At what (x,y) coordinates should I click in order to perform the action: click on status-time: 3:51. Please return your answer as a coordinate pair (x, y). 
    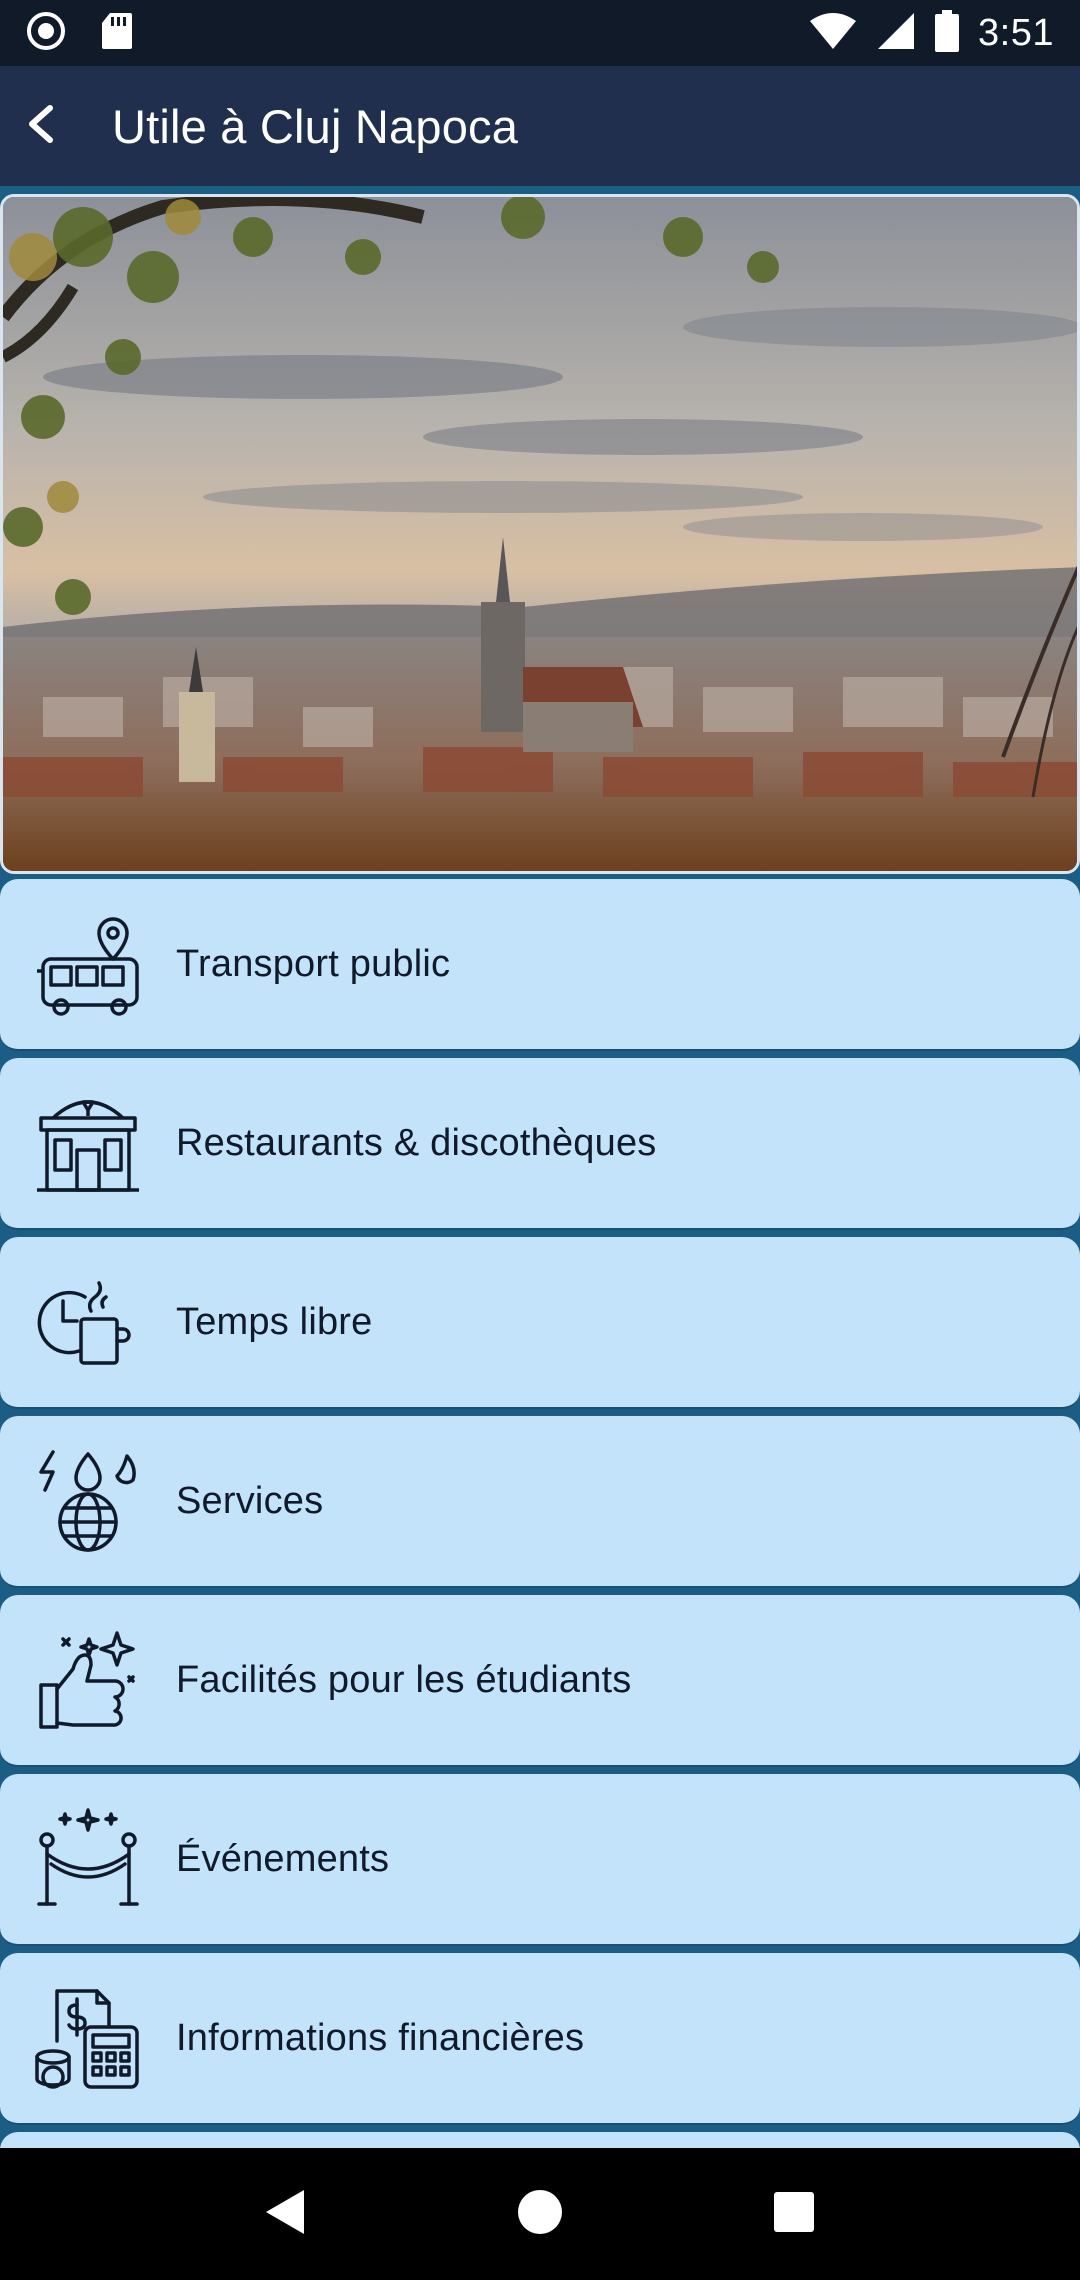
    Looking at the image, I should click on (1016, 32).